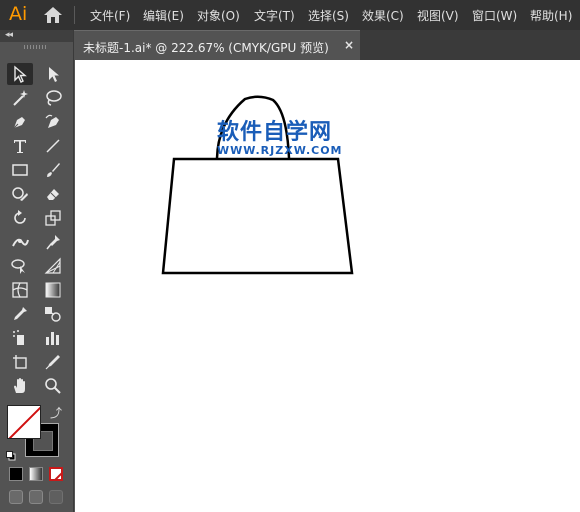  Describe the element at coordinates (53, 194) in the screenshot. I see `eraser-tool-icon` at that location.